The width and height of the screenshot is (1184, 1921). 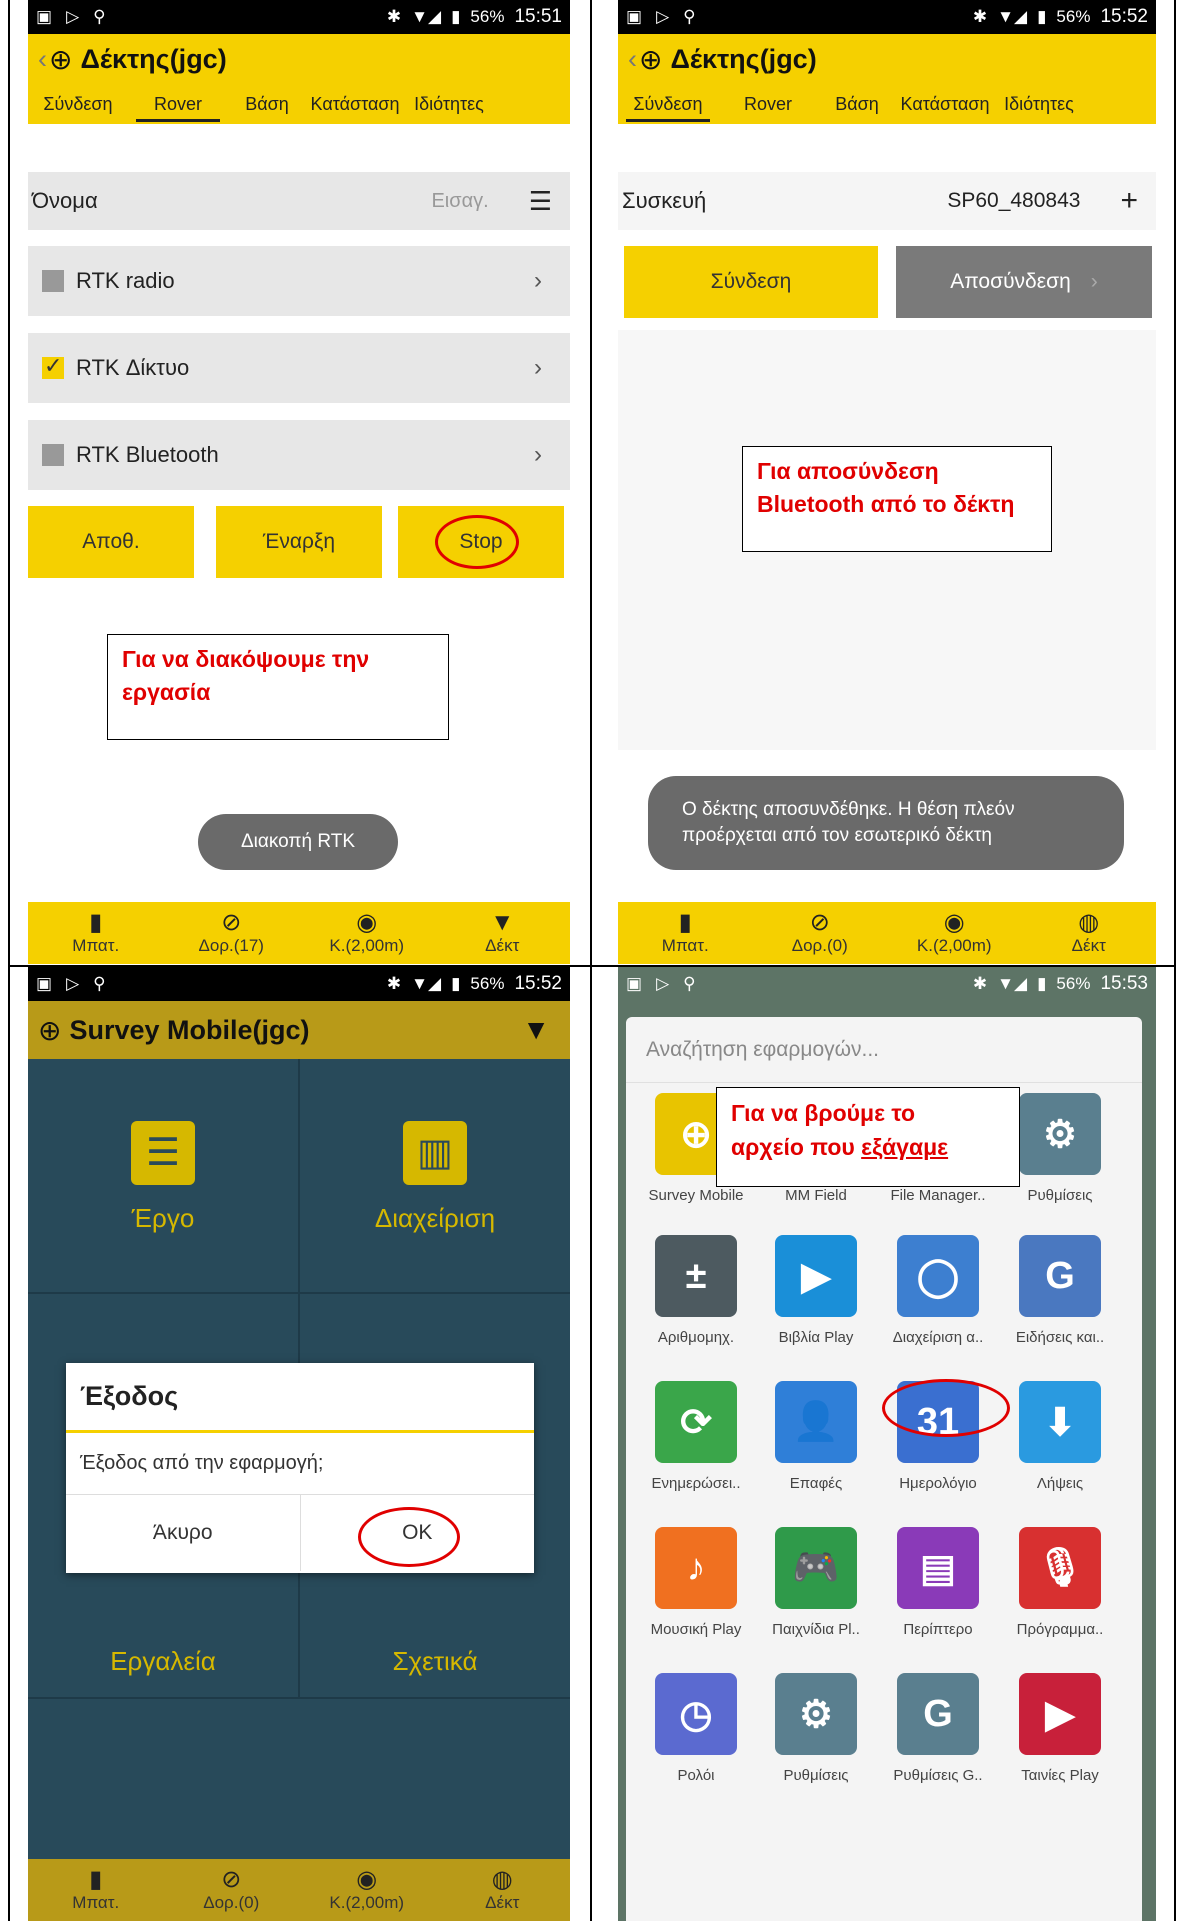 What do you see at coordinates (1060, 1582) in the screenshot?
I see `app-recorder: 🎙 Πρόγραμμα..` at bounding box center [1060, 1582].